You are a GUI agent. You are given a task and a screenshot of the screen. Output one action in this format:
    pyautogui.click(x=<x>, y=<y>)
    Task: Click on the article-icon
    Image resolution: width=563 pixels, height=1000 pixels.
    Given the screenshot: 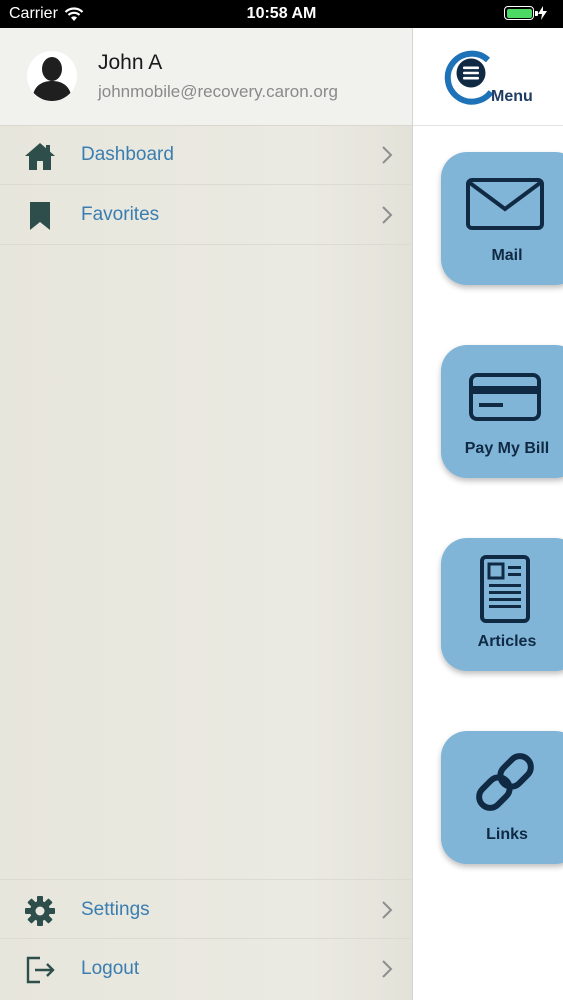 What is the action you would take?
    pyautogui.click(x=505, y=589)
    